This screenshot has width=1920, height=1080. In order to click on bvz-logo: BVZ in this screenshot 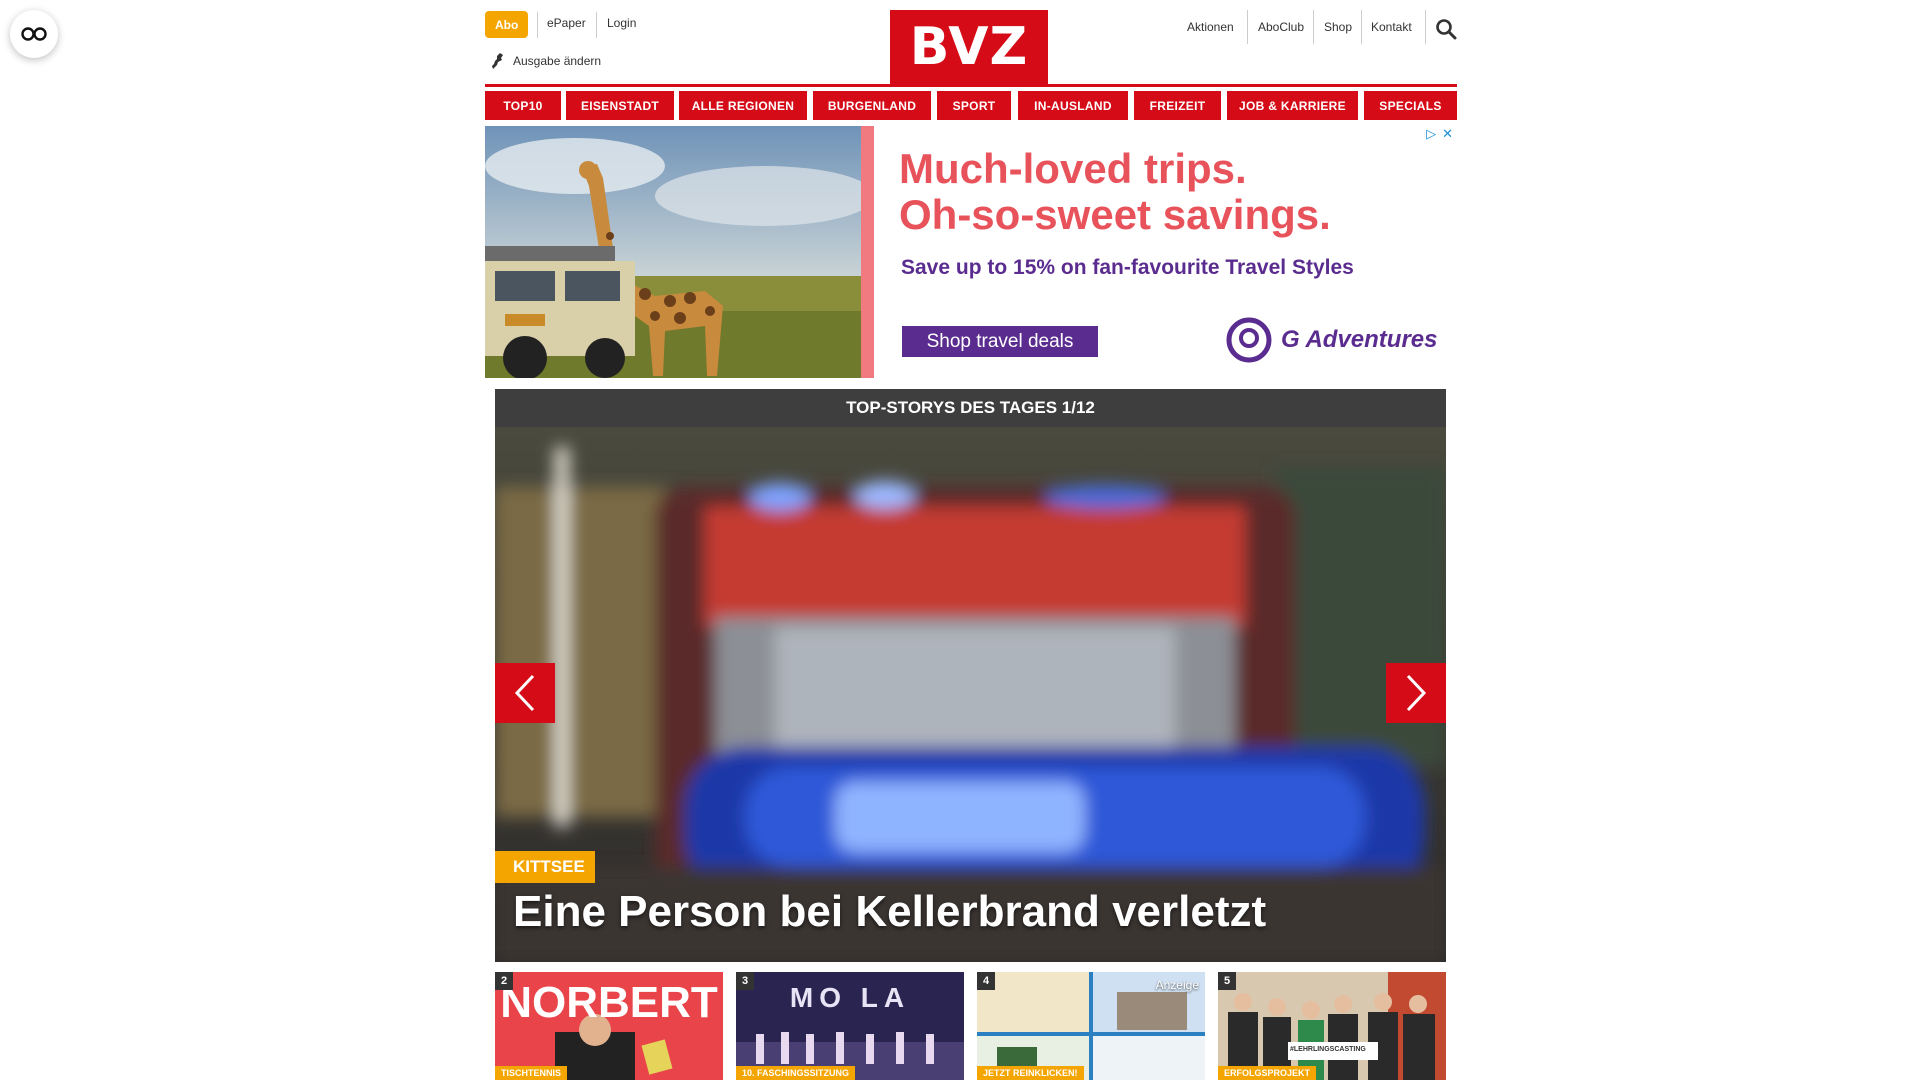, I will do `click(969, 47)`.